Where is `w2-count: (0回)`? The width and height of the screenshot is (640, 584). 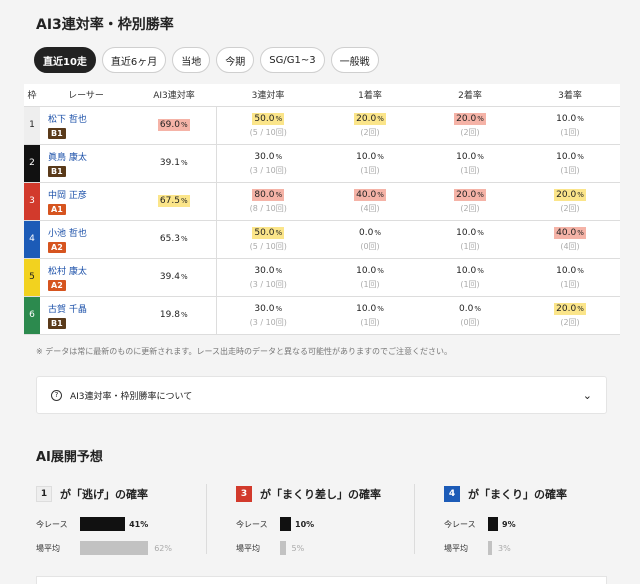
w2-count: (0回) is located at coordinates (470, 322).